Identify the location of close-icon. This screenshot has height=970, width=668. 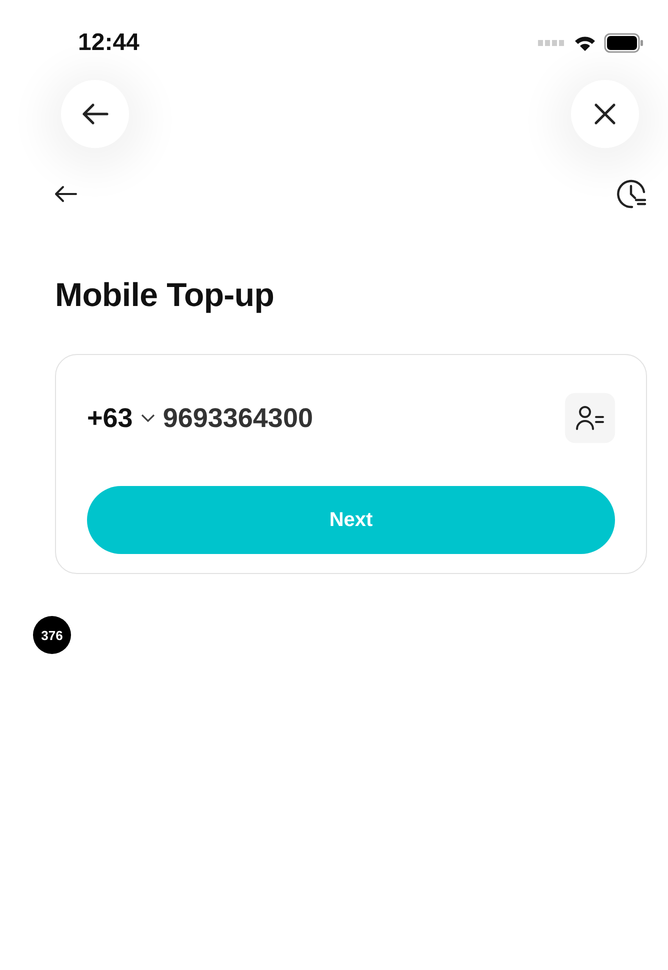
(605, 114).